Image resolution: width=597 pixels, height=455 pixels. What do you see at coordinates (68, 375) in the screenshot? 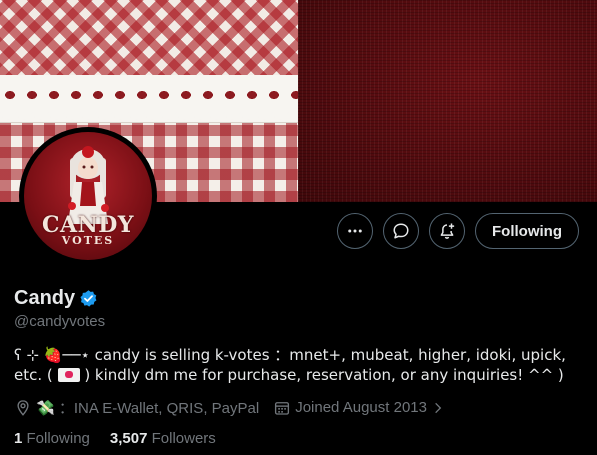
I see `love-letter-icon` at bounding box center [68, 375].